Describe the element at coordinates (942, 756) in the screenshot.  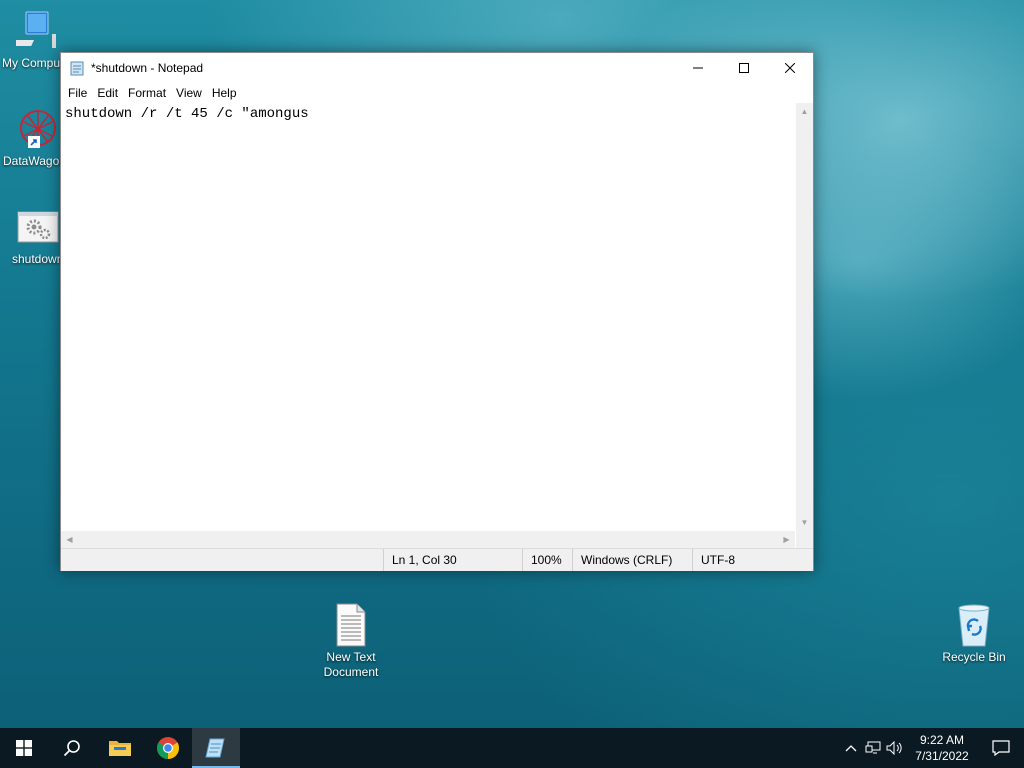
I see `clock-date: 7/31/2022` at that location.